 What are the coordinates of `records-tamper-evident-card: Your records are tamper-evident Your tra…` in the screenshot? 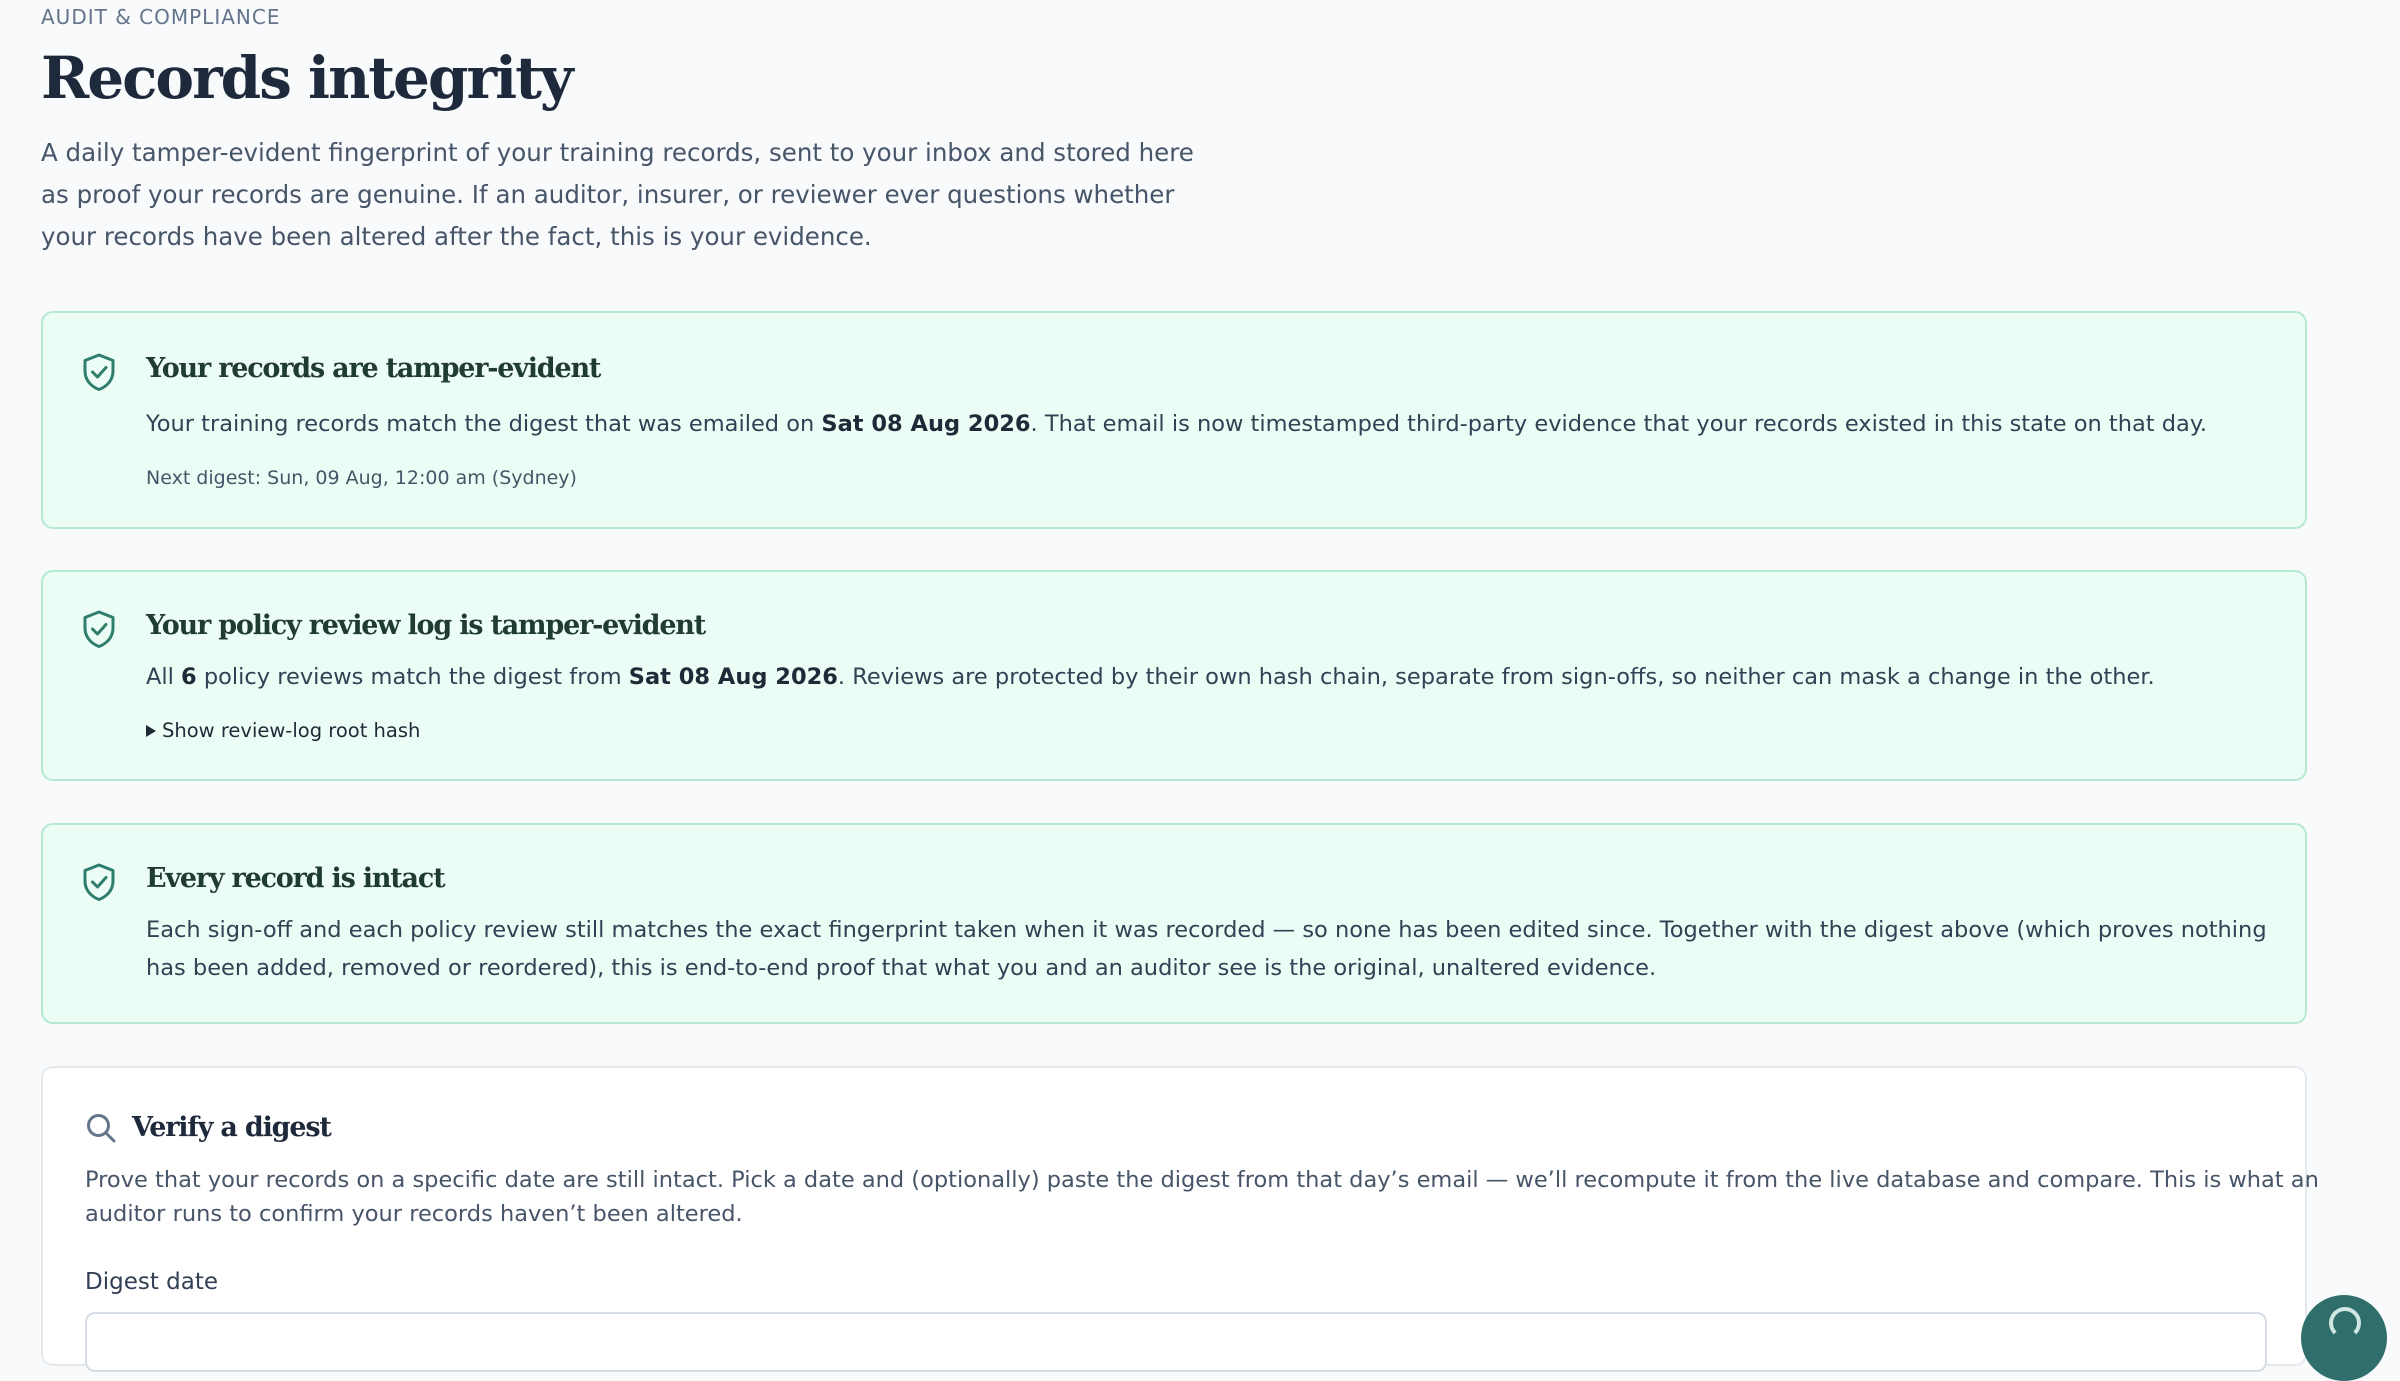 It's located at (1174, 420).